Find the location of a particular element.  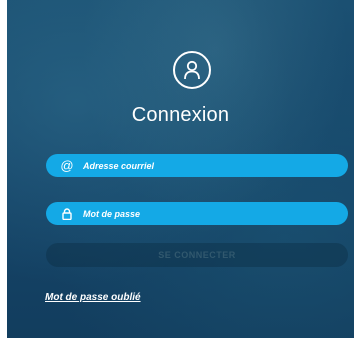

login-button-label: SE CONNECTER is located at coordinates (197, 255).